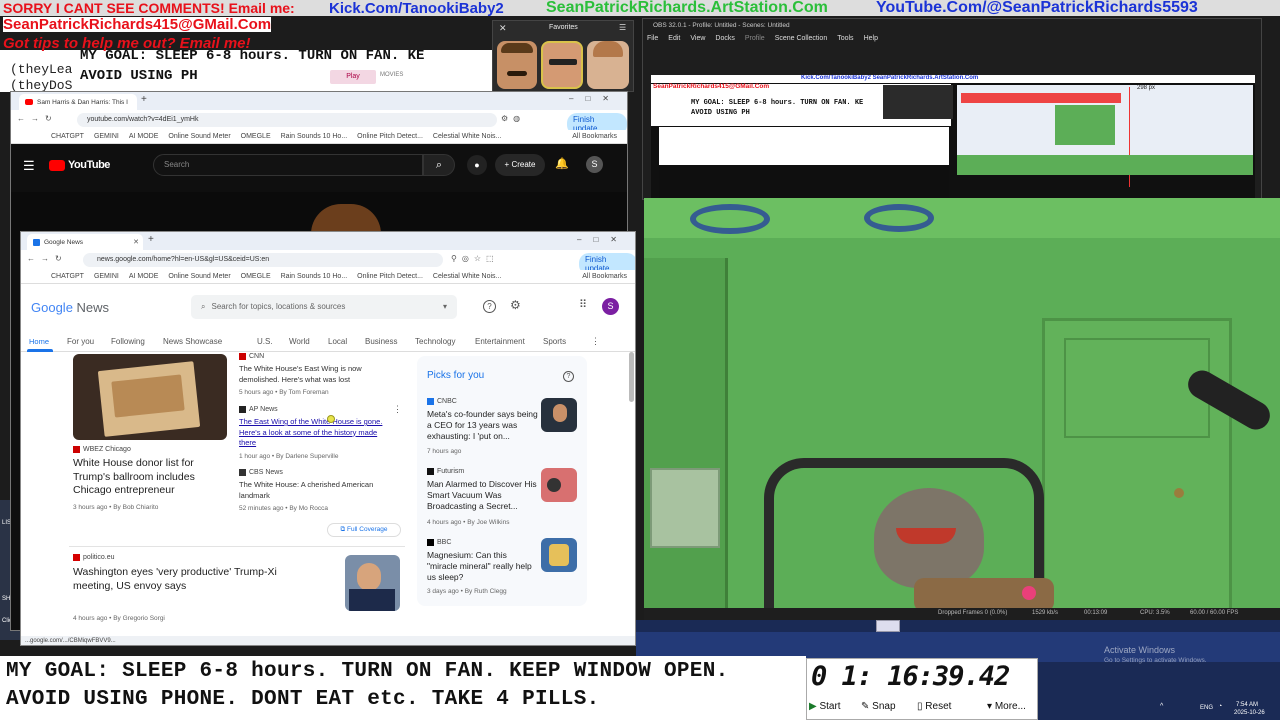  I want to click on apps-grid-icon: ⠿, so click(583, 304).